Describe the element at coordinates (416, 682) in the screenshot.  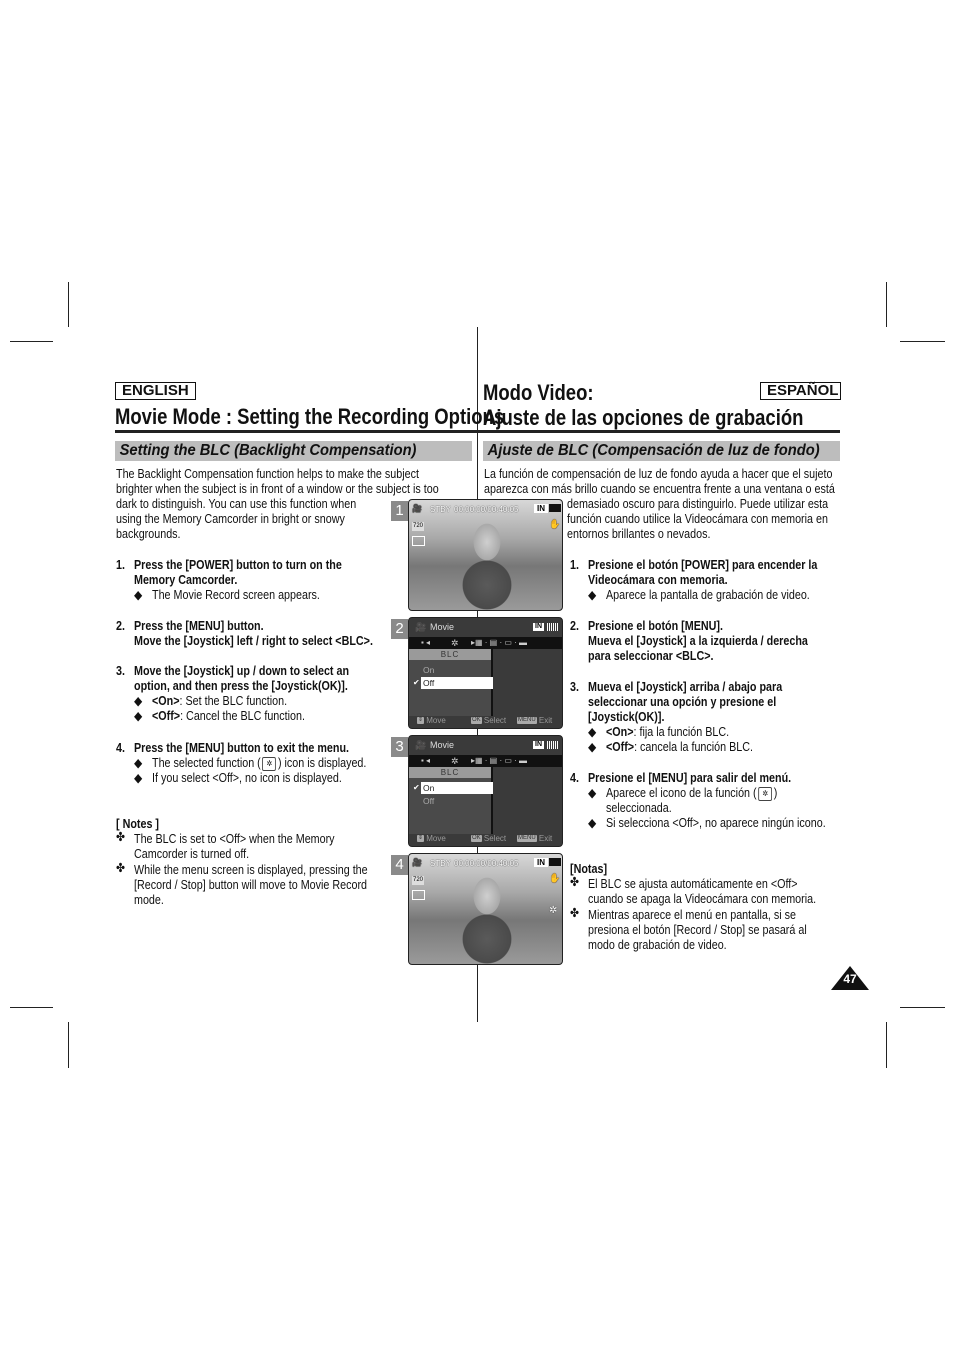
I see `check-icon: ✔` at that location.